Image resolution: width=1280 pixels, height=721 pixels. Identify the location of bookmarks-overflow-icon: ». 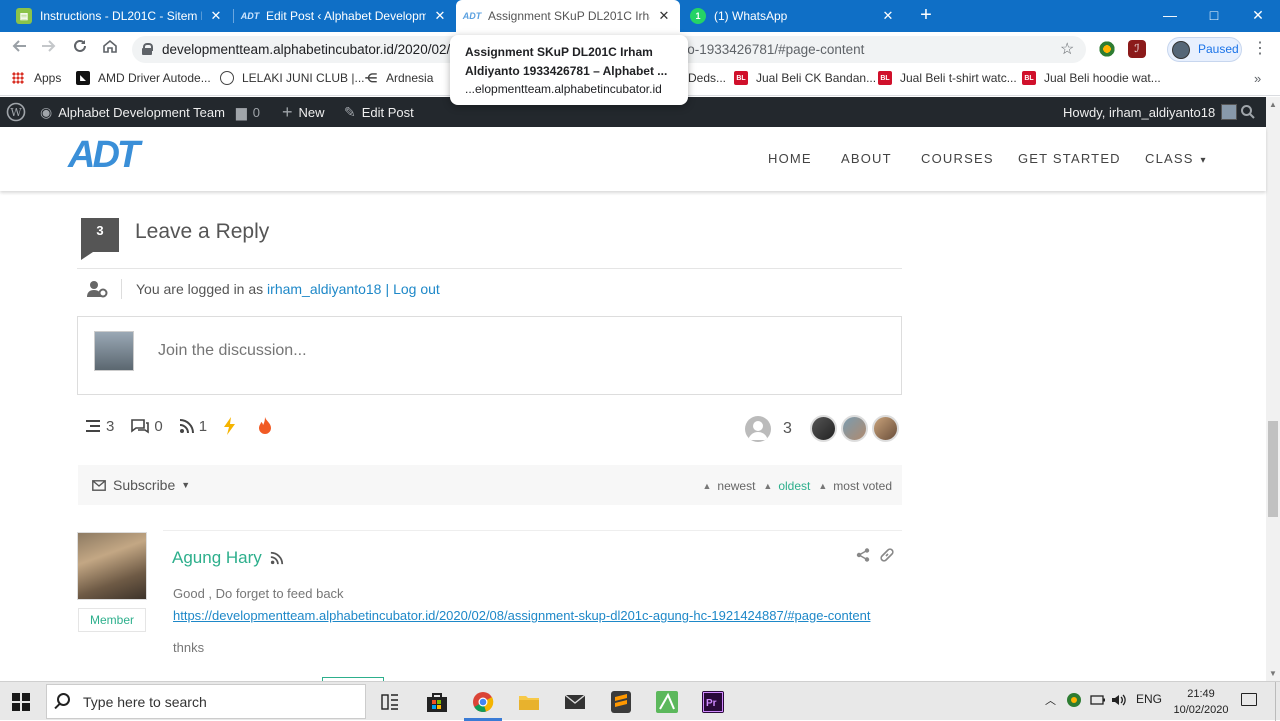
(1257, 78).